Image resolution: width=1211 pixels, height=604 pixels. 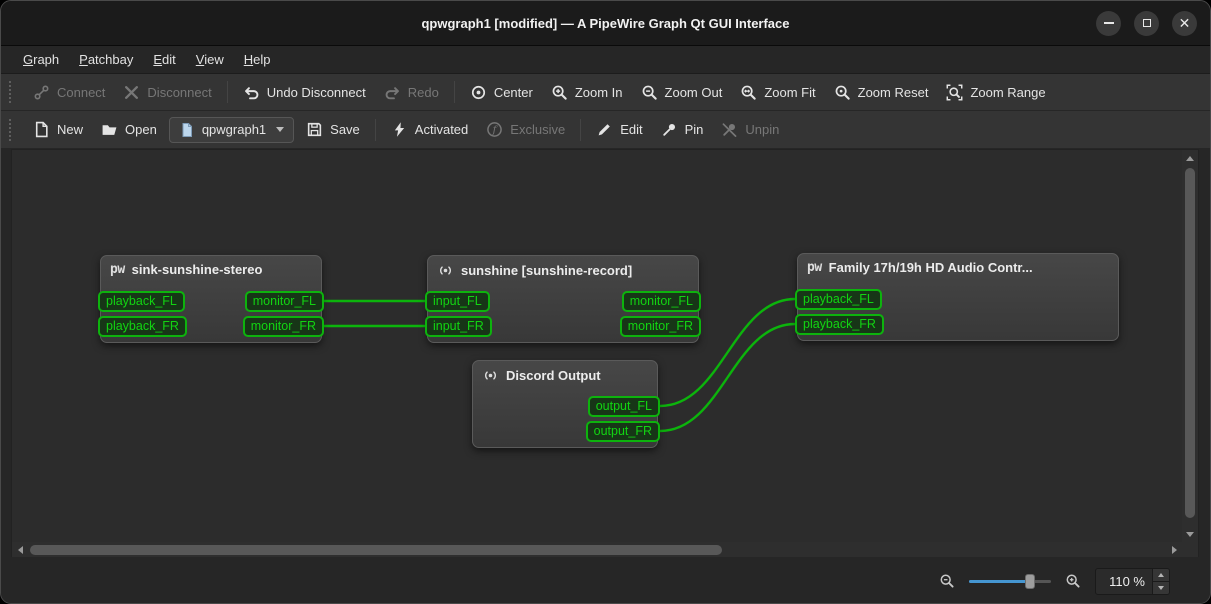 I want to click on save-button: Save, so click(x=333, y=129).